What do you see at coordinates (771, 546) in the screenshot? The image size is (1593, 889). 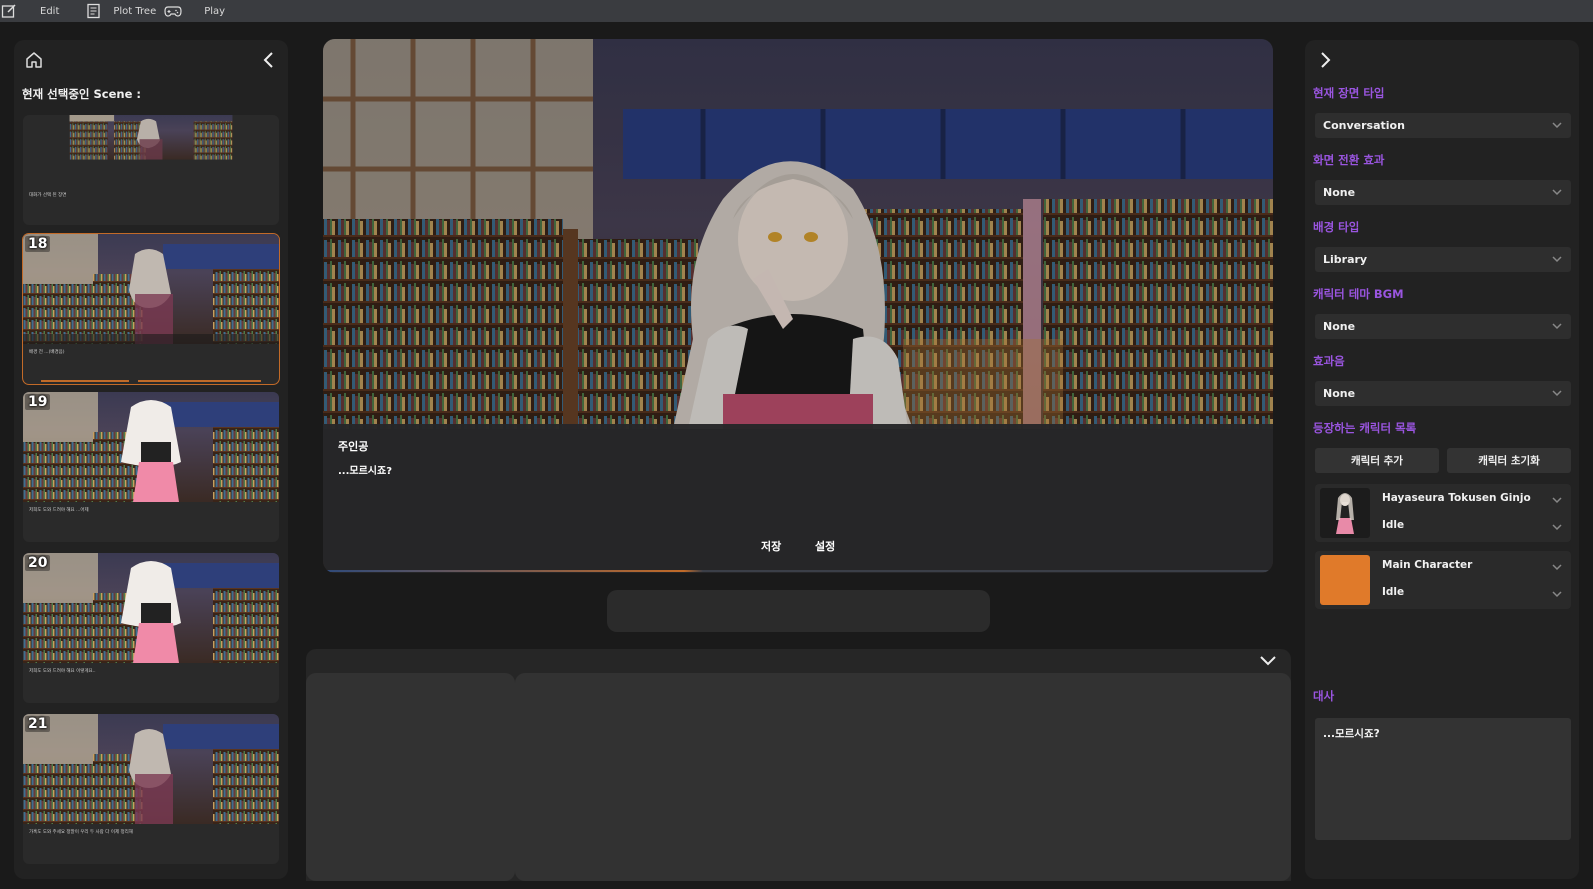 I see `save-button: 저장` at bounding box center [771, 546].